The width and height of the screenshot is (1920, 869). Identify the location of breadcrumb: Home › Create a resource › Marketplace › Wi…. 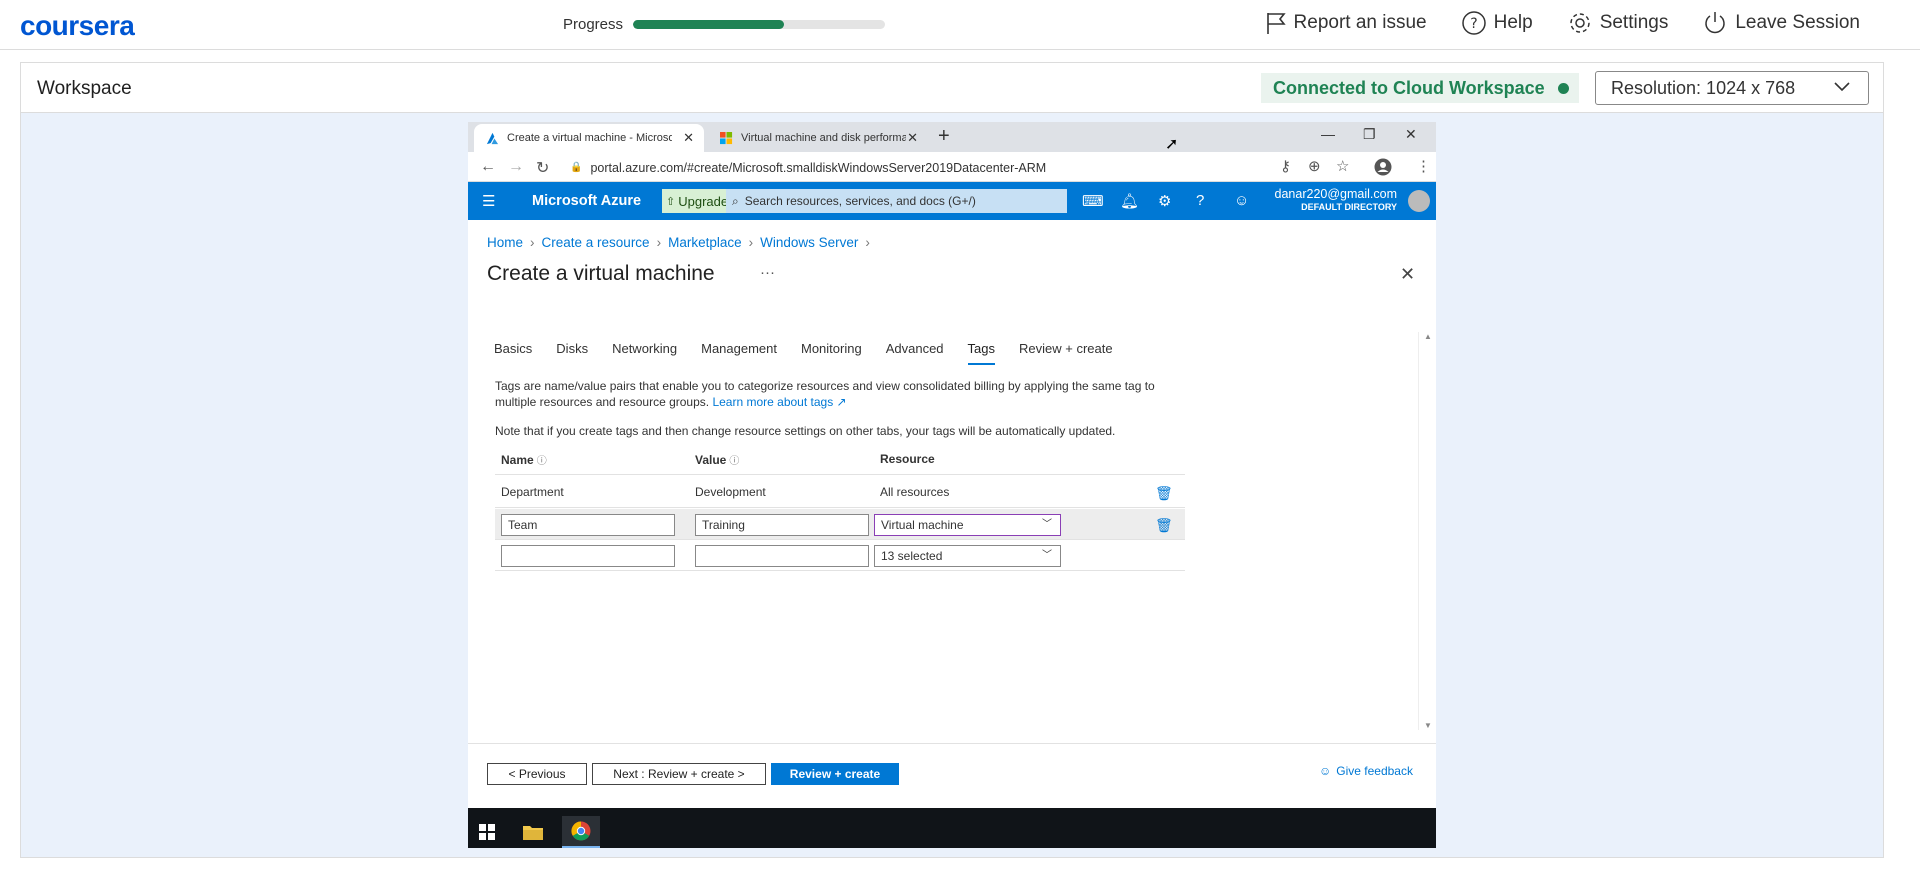
(682, 242).